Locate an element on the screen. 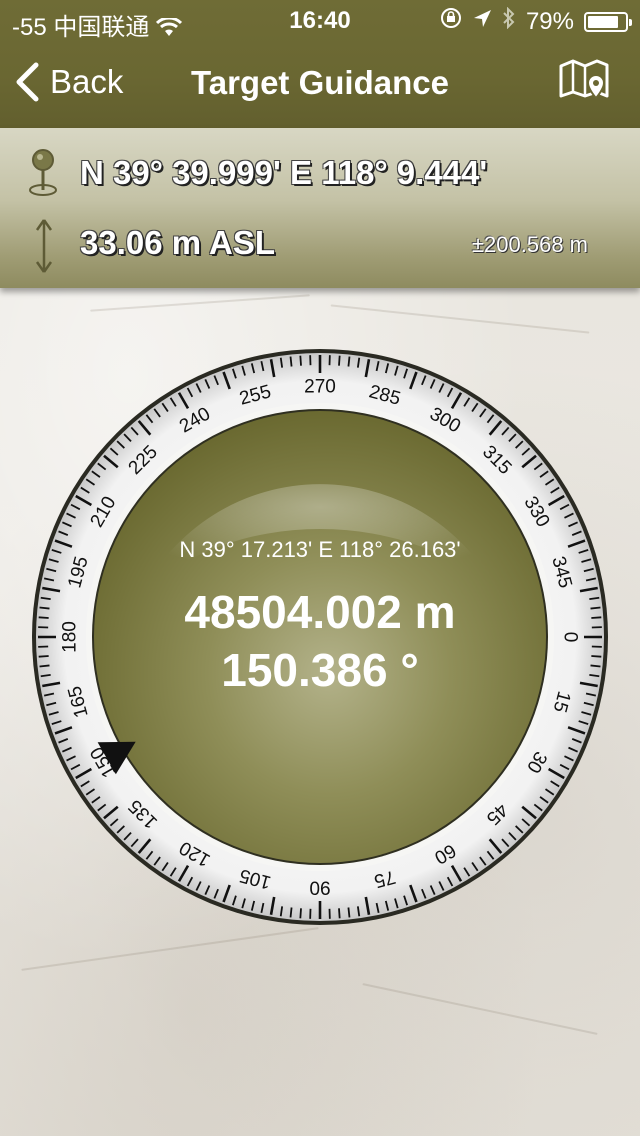 The width and height of the screenshot is (640, 1136). dial-label: 180 is located at coordinates (70, 637).